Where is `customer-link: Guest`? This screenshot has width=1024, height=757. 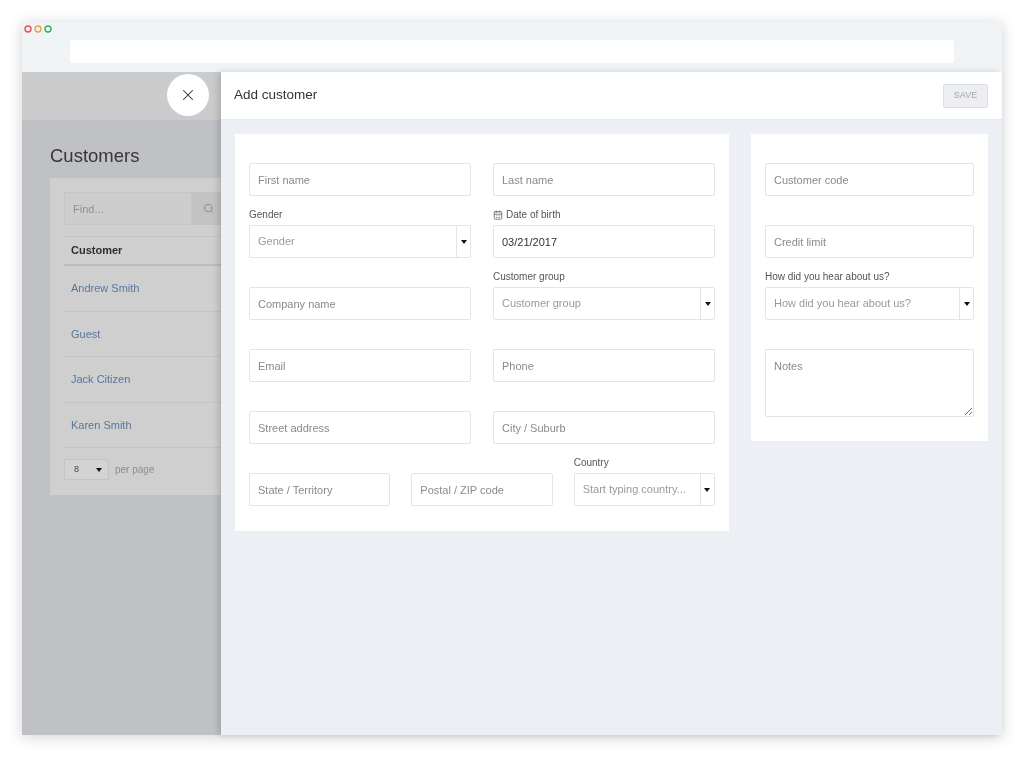
customer-link: Guest is located at coordinates (86, 333).